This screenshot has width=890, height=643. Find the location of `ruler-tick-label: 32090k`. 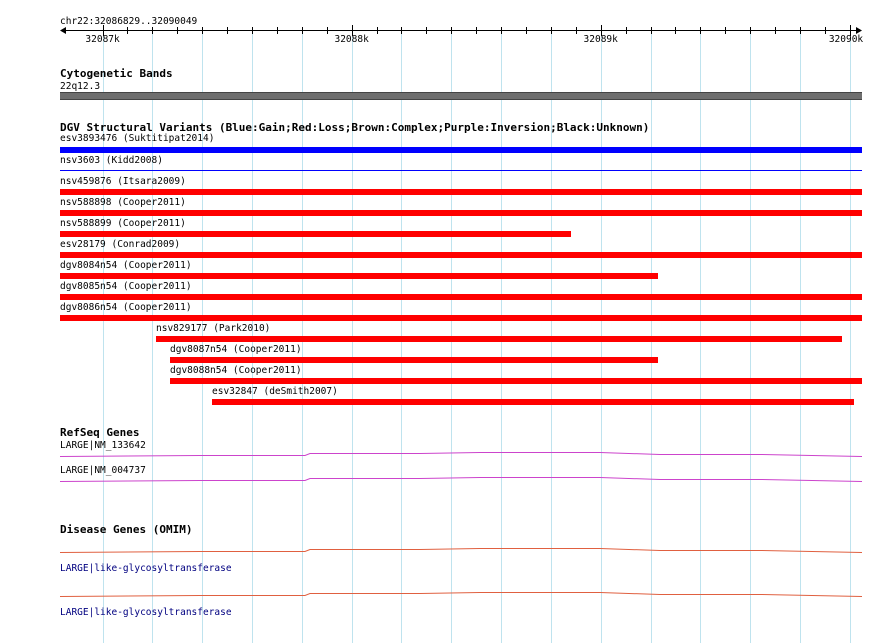

ruler-tick-label: 32090k is located at coordinates (846, 39).